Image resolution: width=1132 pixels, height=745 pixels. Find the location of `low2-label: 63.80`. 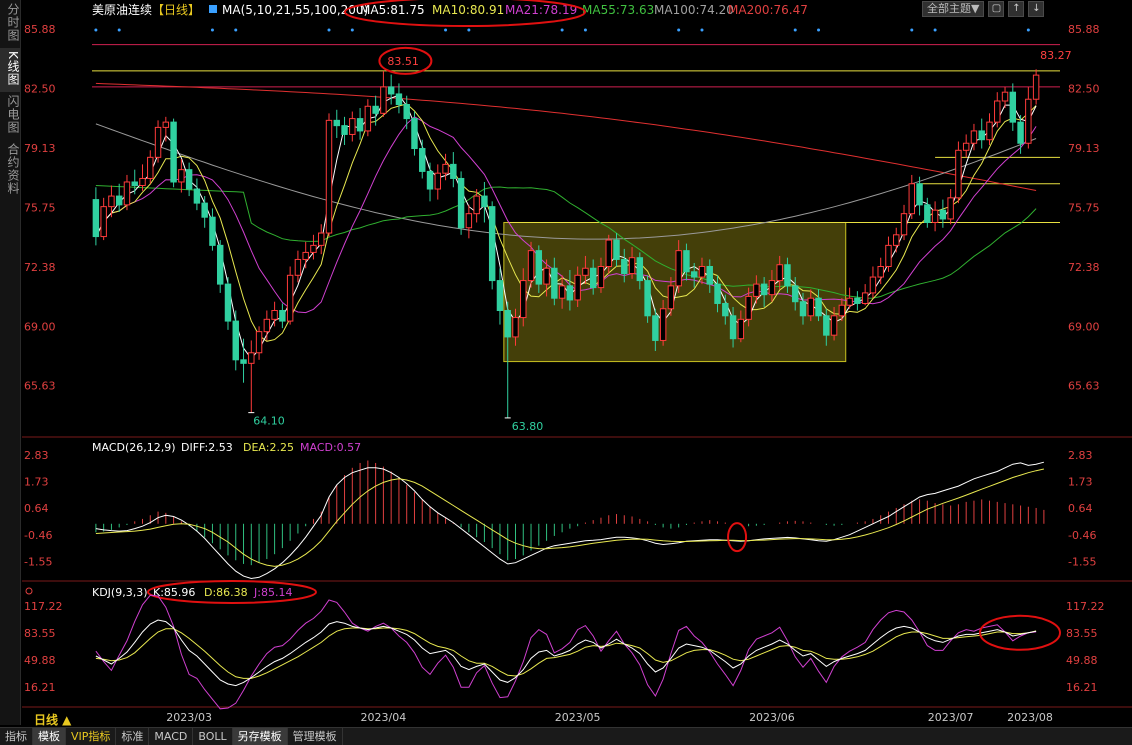

low2-label: 63.80 is located at coordinates (528, 426).